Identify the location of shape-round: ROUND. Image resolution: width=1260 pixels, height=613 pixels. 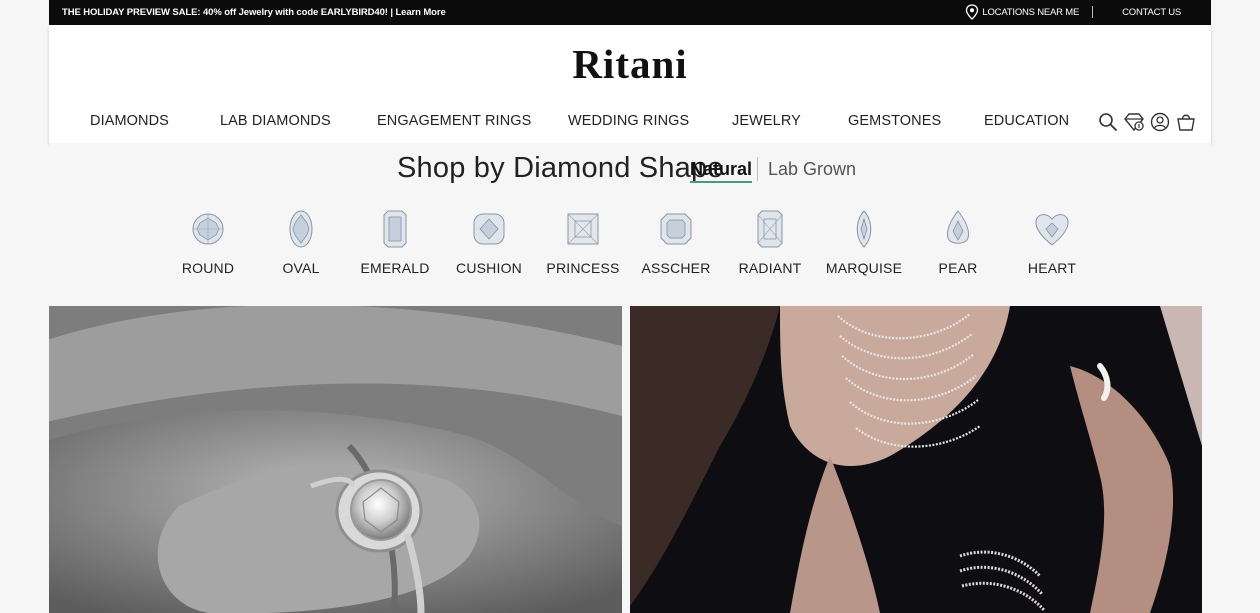
(208, 245).